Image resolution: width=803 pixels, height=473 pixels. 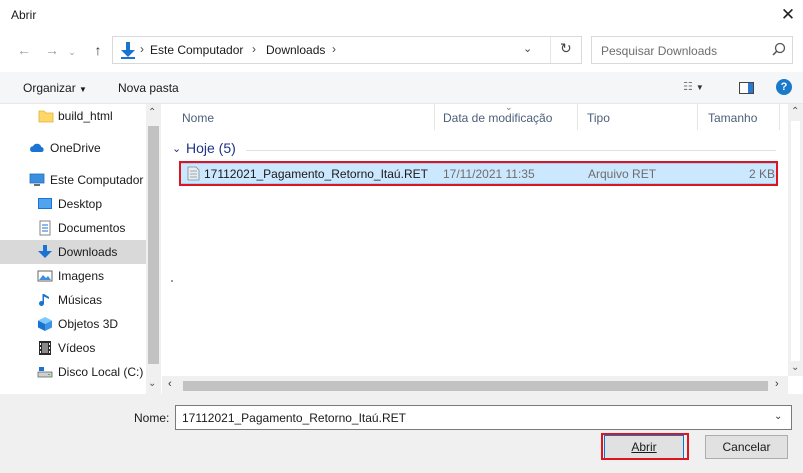 What do you see at coordinates (80, 300) in the screenshot?
I see `sidebar-item-label: Músicas` at bounding box center [80, 300].